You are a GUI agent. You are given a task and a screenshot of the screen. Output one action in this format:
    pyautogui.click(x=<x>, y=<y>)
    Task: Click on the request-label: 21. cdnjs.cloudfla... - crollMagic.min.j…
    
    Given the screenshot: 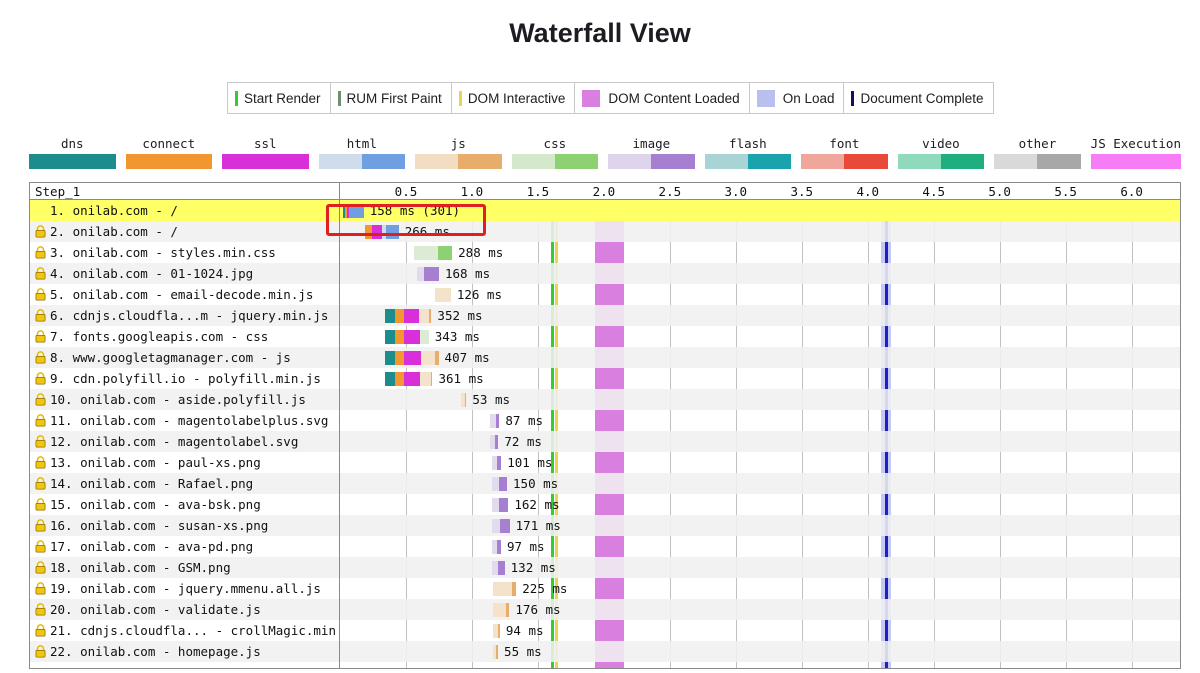 What is the action you would take?
    pyautogui.click(x=184, y=630)
    